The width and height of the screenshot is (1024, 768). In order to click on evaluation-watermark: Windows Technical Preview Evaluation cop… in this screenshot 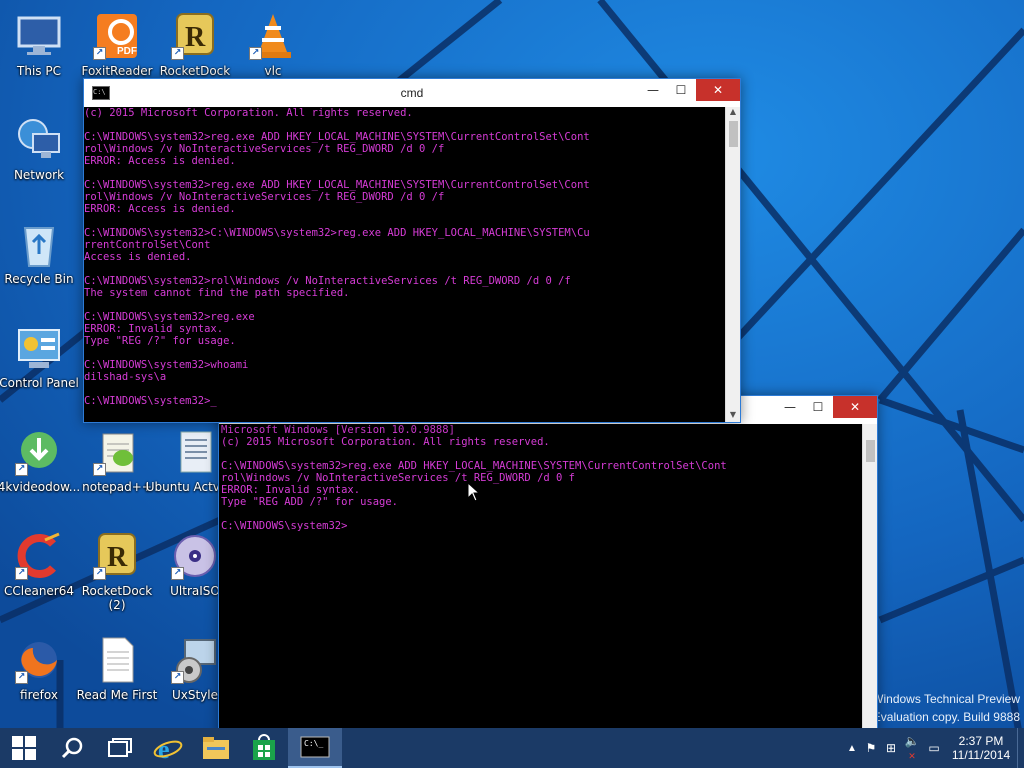, I will do `click(946, 708)`.